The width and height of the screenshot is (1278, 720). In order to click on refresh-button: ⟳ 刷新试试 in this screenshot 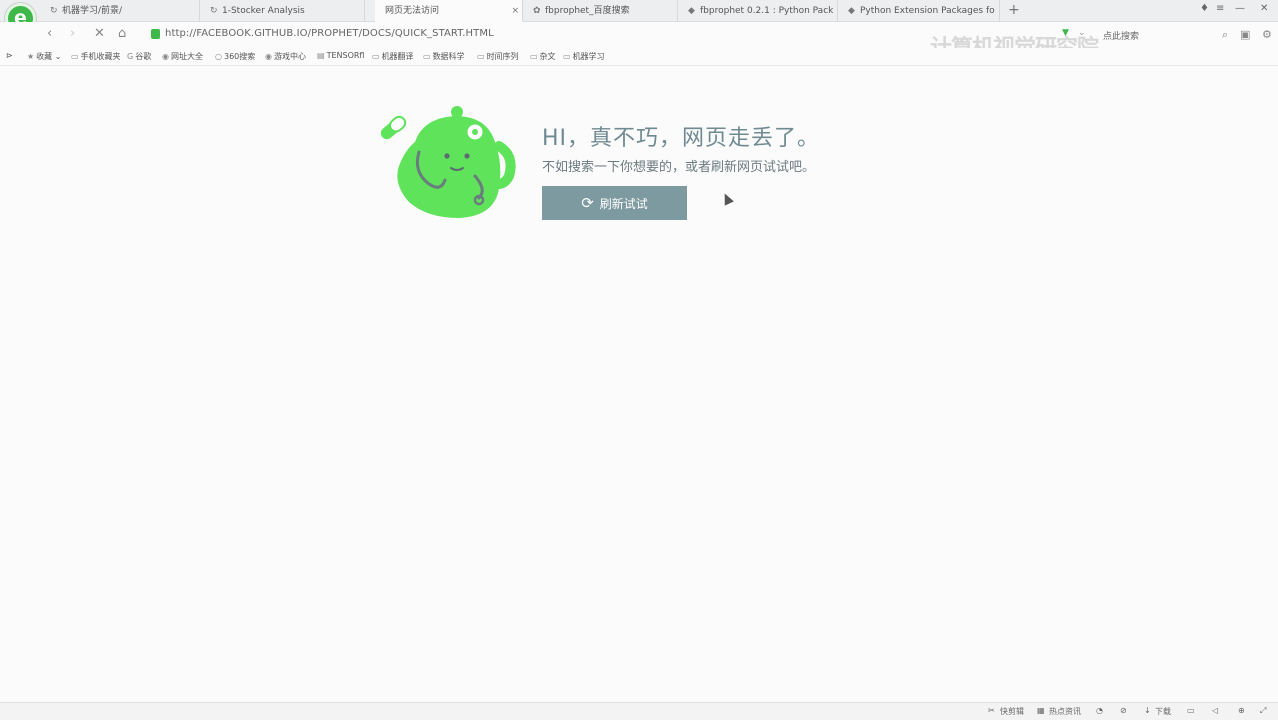, I will do `click(614, 203)`.